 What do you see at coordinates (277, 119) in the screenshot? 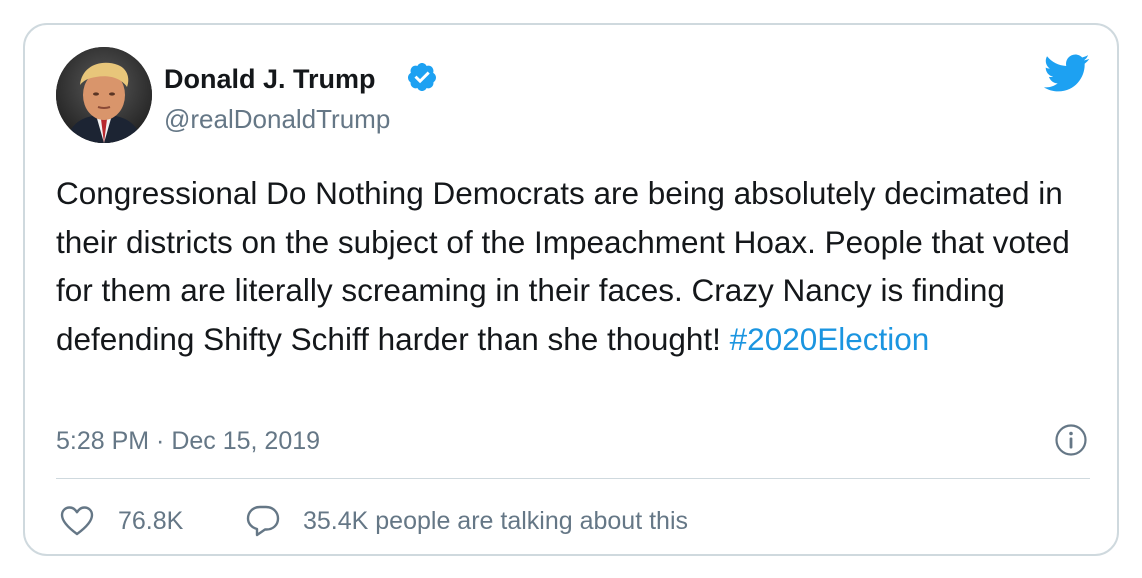
I see `author-handle: @realDonaldTrump` at bounding box center [277, 119].